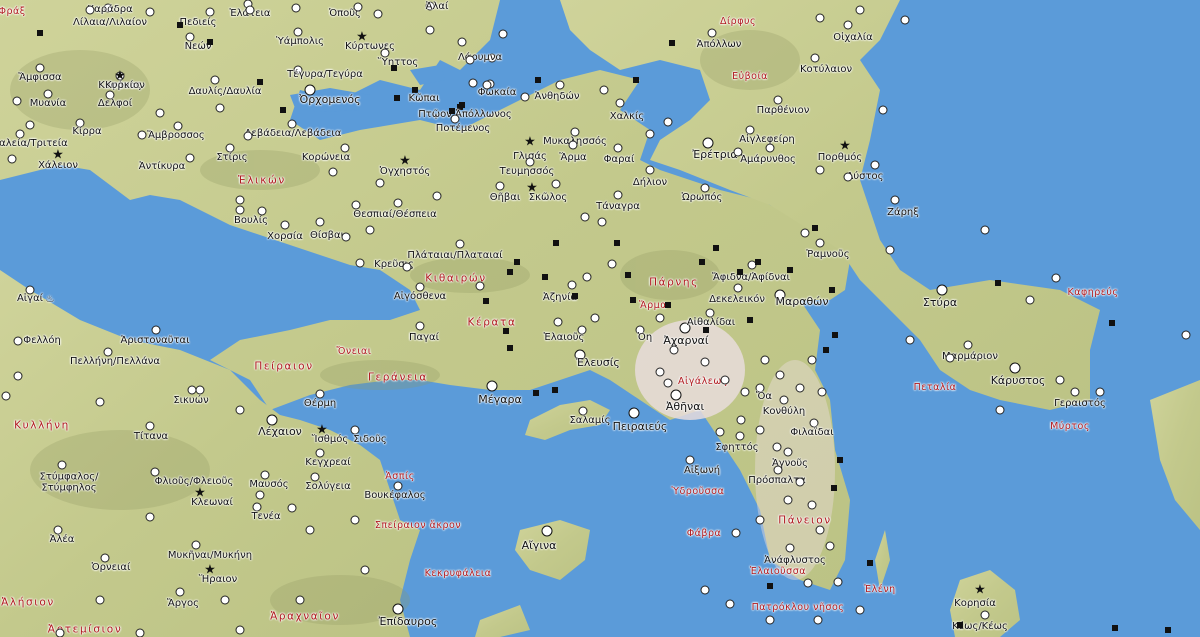 This screenshot has height=637, width=1200. What do you see at coordinates (394, 496) in the screenshot?
I see `place-label-boukephalos: Βουκέφαλος` at bounding box center [394, 496].